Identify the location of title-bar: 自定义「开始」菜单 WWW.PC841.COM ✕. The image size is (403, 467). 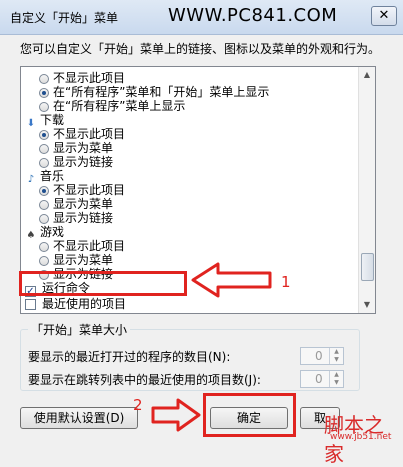
(201, 17).